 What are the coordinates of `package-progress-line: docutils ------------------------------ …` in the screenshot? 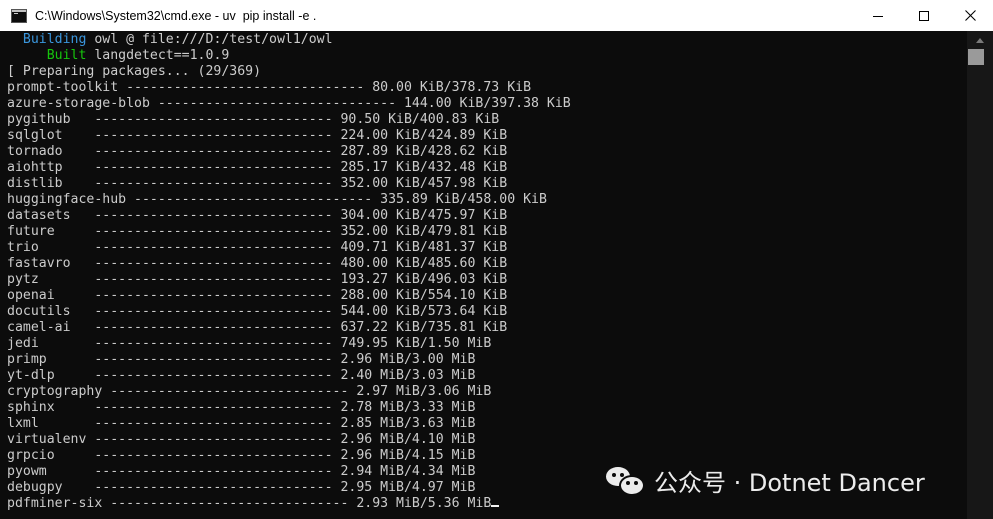 It's located at (257, 312).